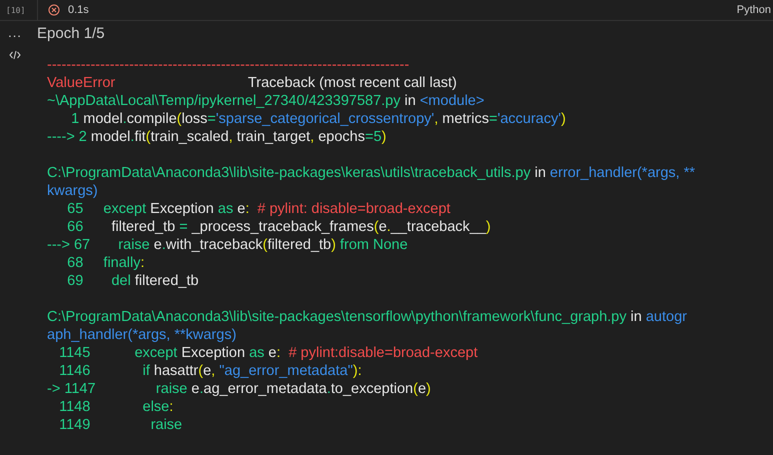 The width and height of the screenshot is (773, 455). What do you see at coordinates (239, 389) in the screenshot?
I see `traceback-line: -> 1147 raise e.ag_error_metadata.to_exception(e)` at bounding box center [239, 389].